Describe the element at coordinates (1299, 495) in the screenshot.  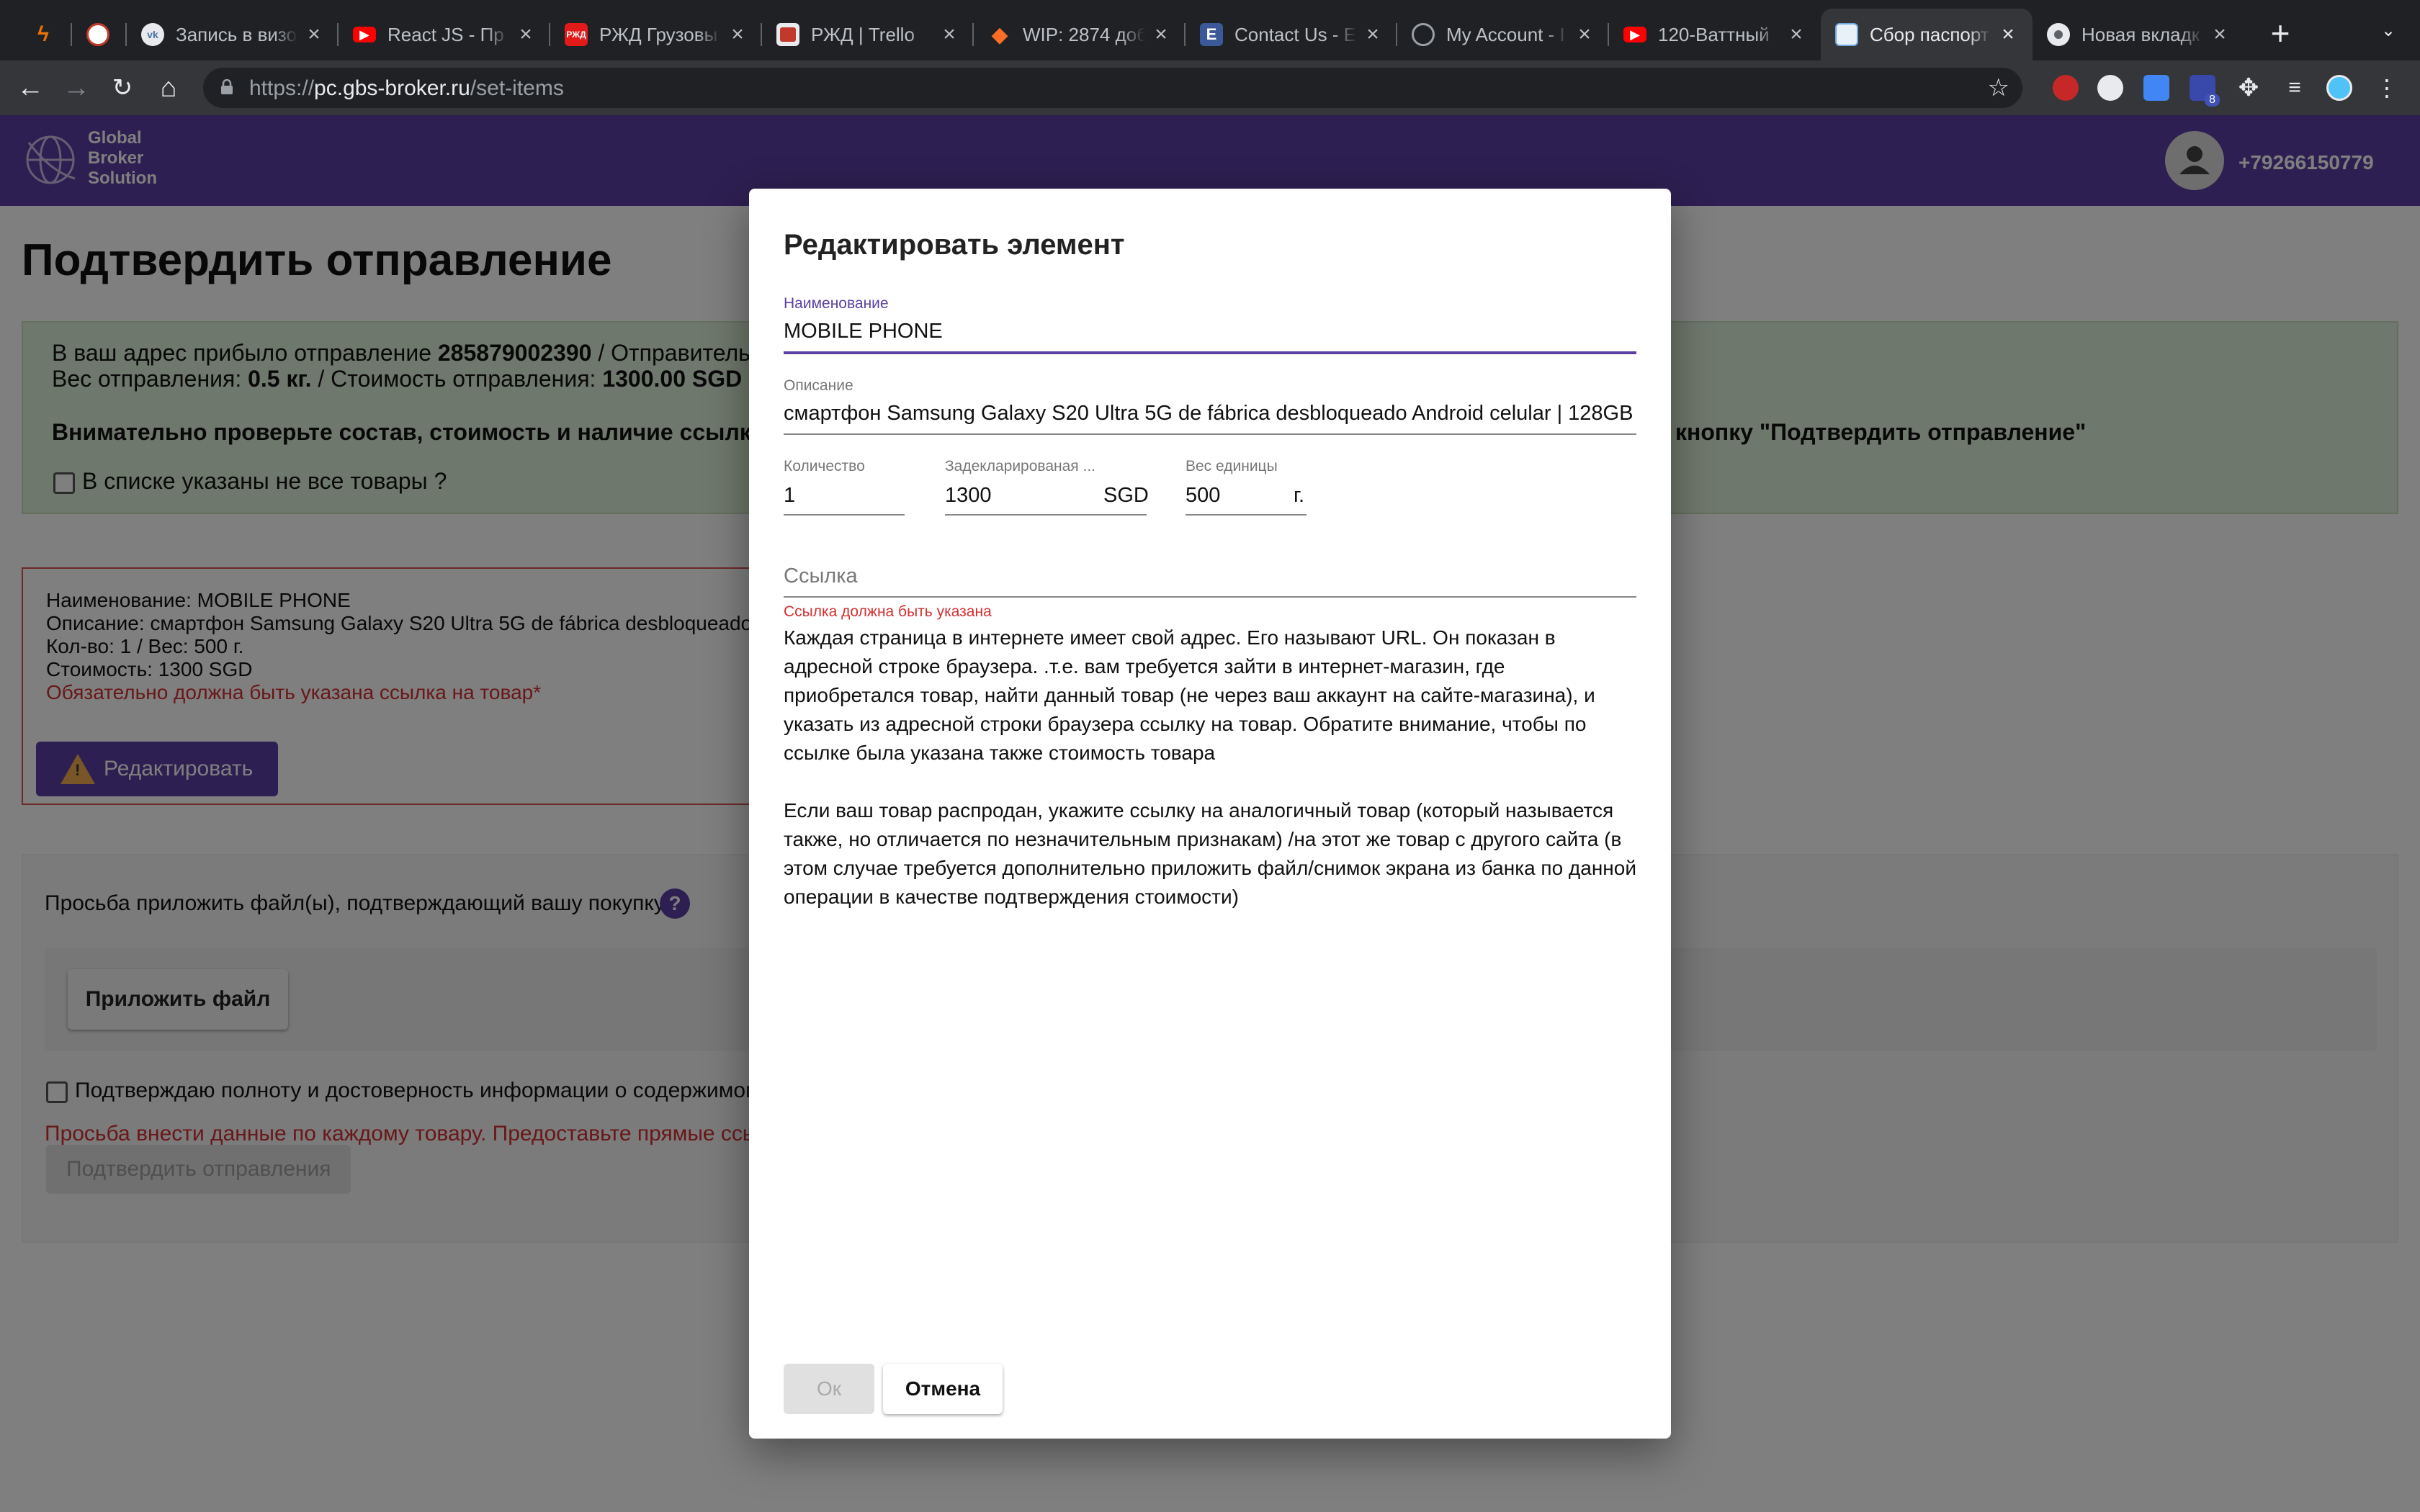
I see `unit-weight-suffix: г.` at that location.